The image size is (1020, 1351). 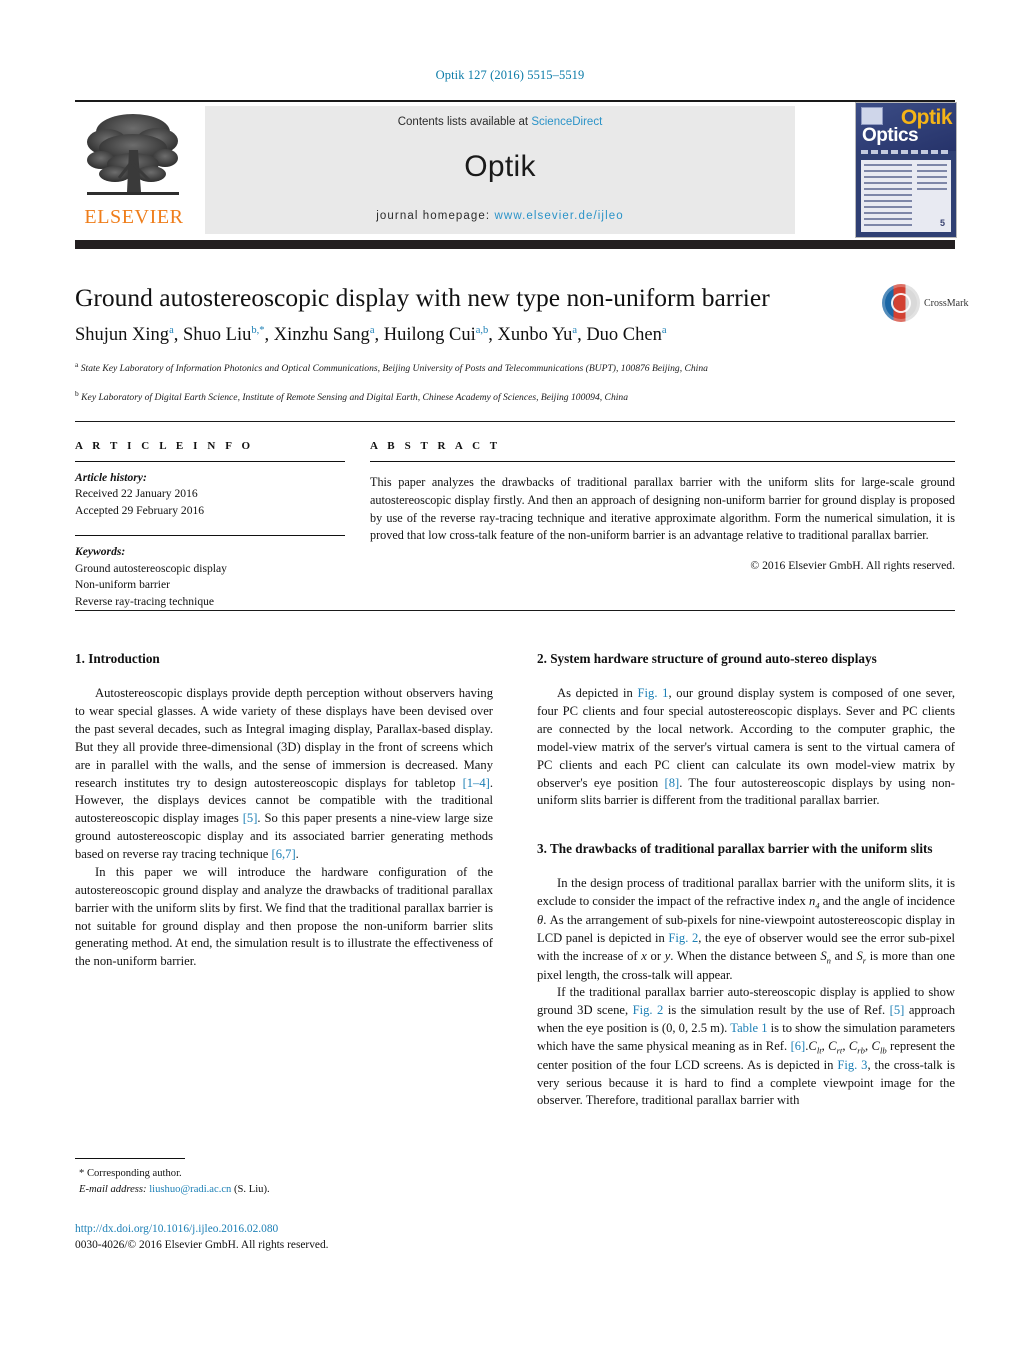 What do you see at coordinates (946, 303) in the screenshot?
I see `crossmark-label: CrossMark` at bounding box center [946, 303].